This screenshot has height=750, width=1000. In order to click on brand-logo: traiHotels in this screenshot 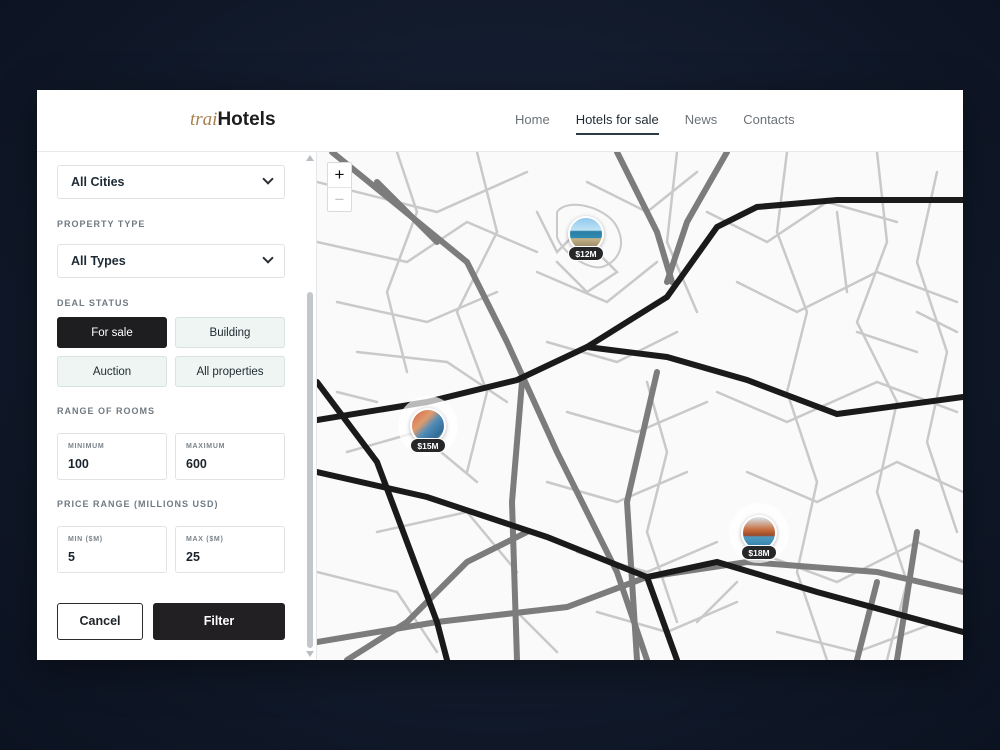, I will do `click(233, 120)`.